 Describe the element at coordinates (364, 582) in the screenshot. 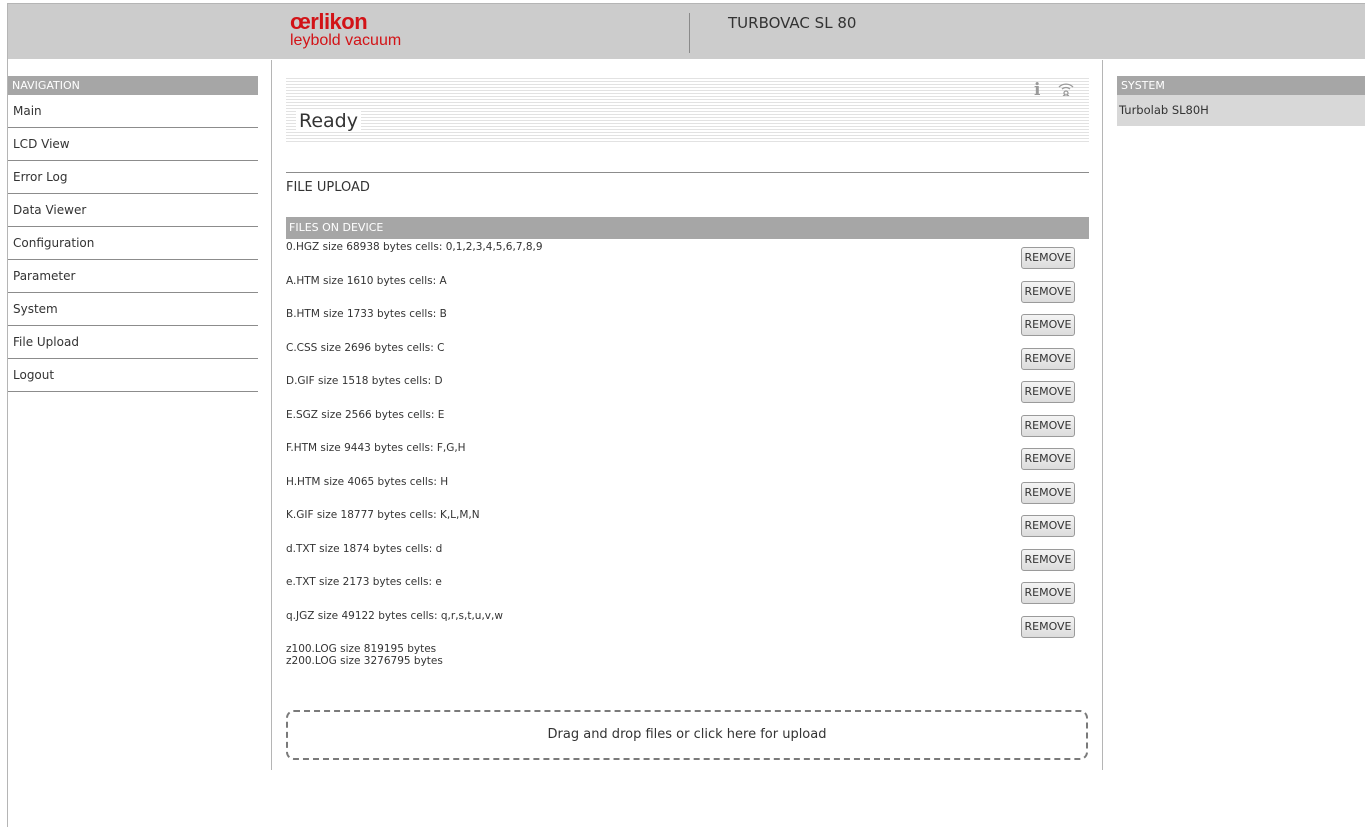

I see `file-entry-text: e.TXT size 2173 bytes cells: e` at that location.